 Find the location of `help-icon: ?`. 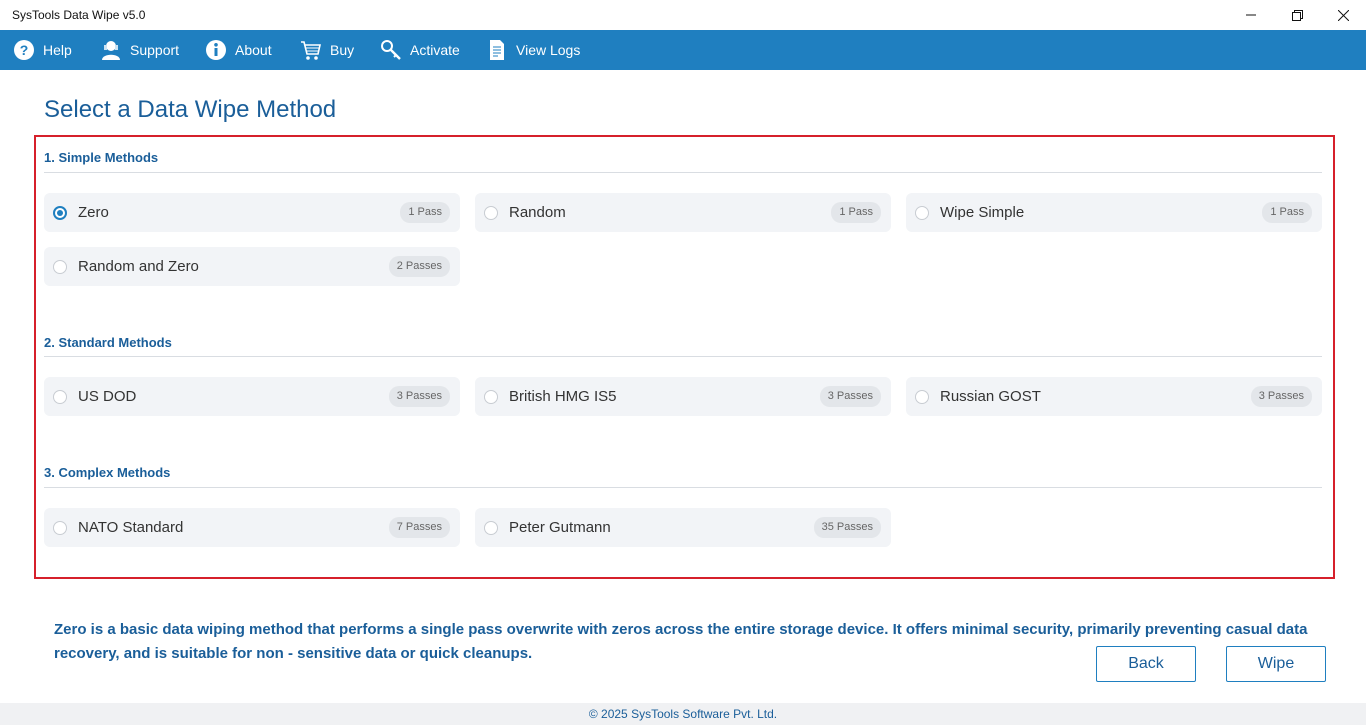

help-icon: ? is located at coordinates (24, 50).